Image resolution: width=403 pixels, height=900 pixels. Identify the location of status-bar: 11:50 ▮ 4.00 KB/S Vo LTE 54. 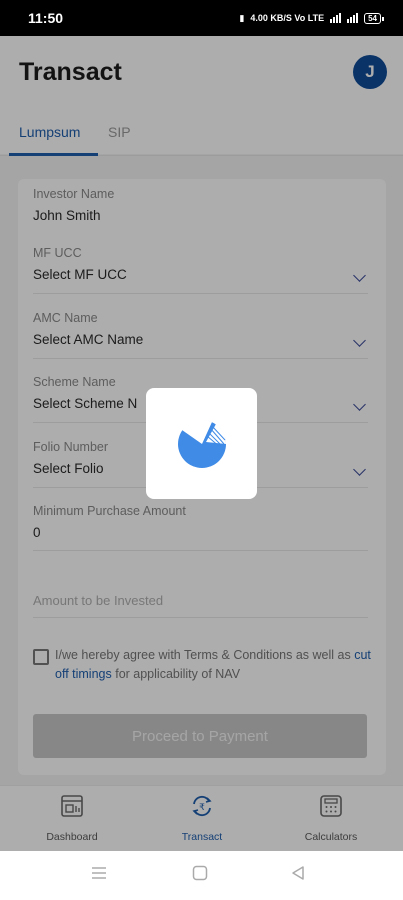
(201, 18).